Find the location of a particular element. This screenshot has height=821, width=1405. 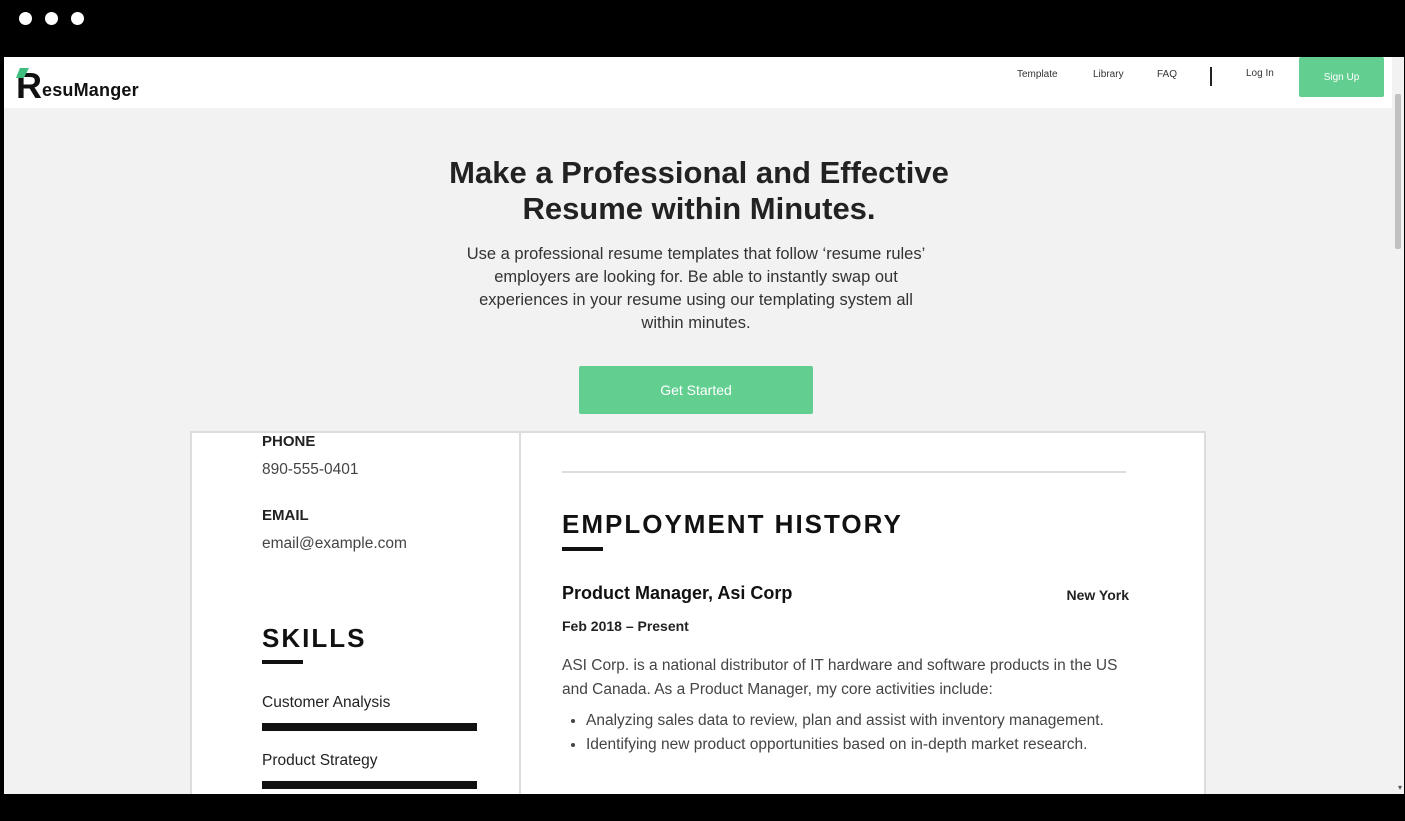

nav-link-faq: FAQ is located at coordinates (1167, 74).